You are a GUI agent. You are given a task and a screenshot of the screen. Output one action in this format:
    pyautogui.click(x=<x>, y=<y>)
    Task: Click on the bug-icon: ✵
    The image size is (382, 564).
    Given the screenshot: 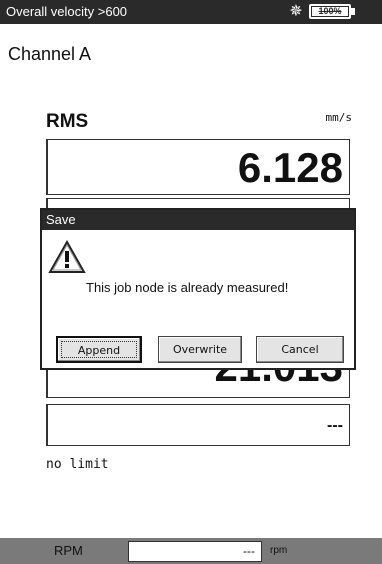 What is the action you would take?
    pyautogui.click(x=296, y=11)
    